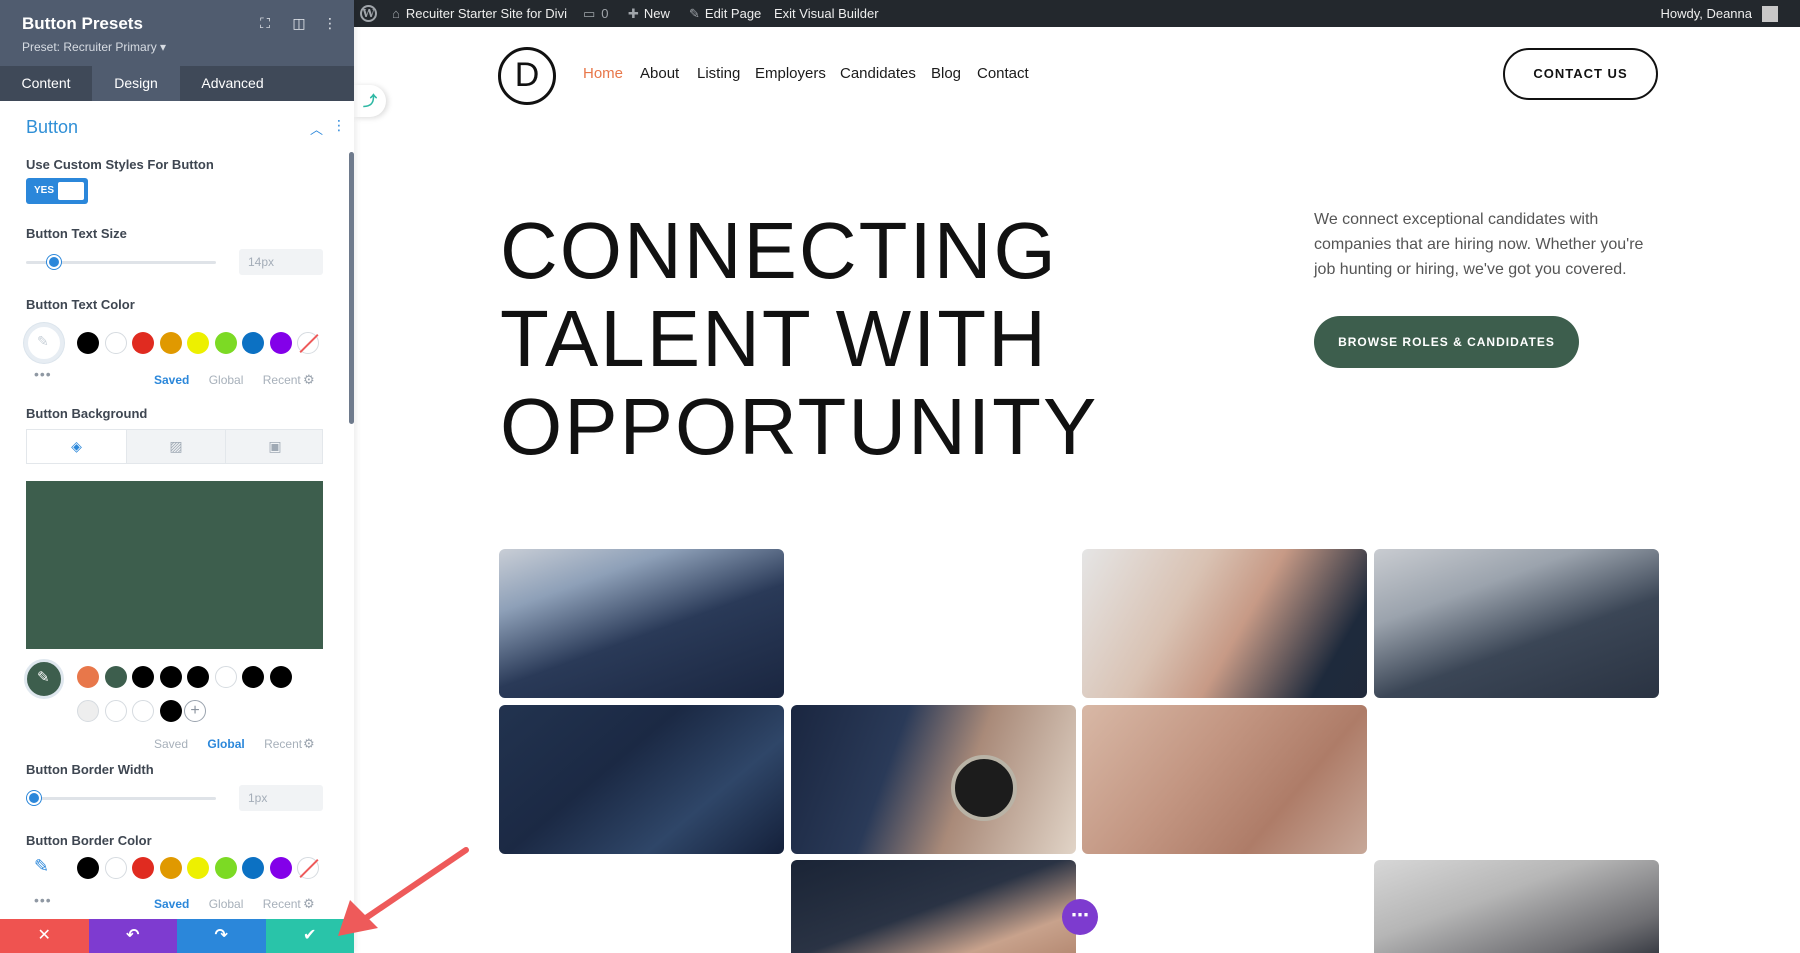  Describe the element at coordinates (370, 101) in the screenshot. I see `panel-toggle-icon: ⤴` at that location.